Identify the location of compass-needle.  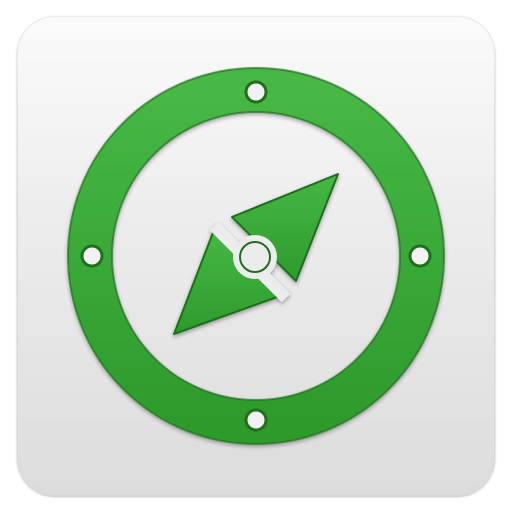
(256, 254).